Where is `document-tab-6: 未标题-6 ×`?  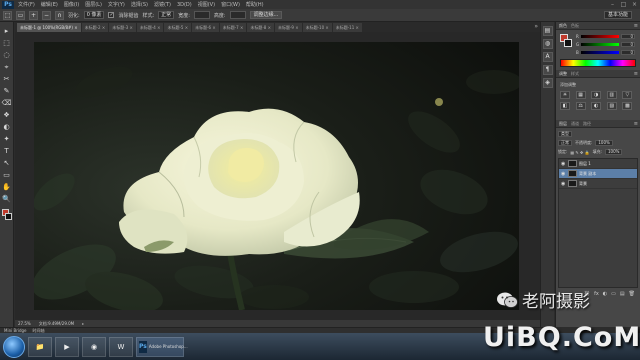
document-tab-6: 未标题-6 × is located at coordinates (205, 27).